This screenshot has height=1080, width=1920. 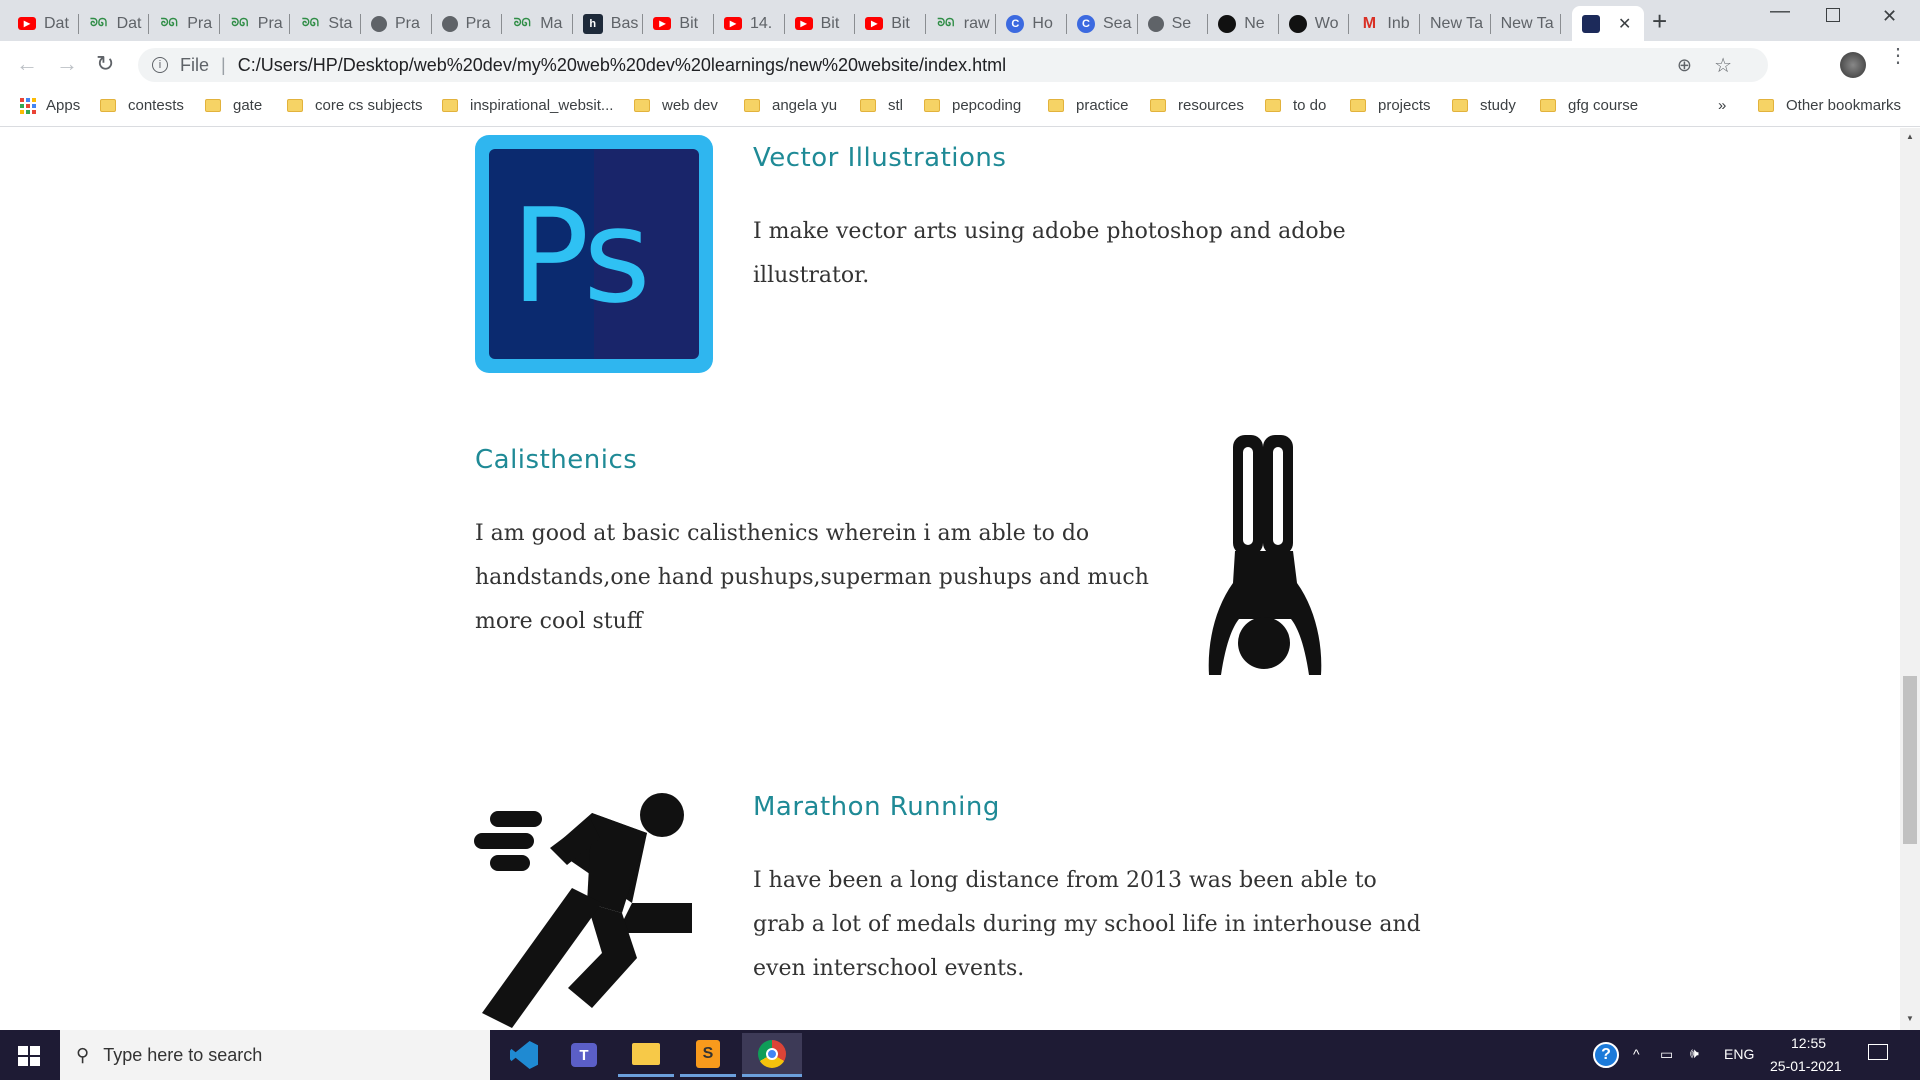 What do you see at coordinates (275, 1055) in the screenshot?
I see `taskbar-search: ⚲ Type here to search` at bounding box center [275, 1055].